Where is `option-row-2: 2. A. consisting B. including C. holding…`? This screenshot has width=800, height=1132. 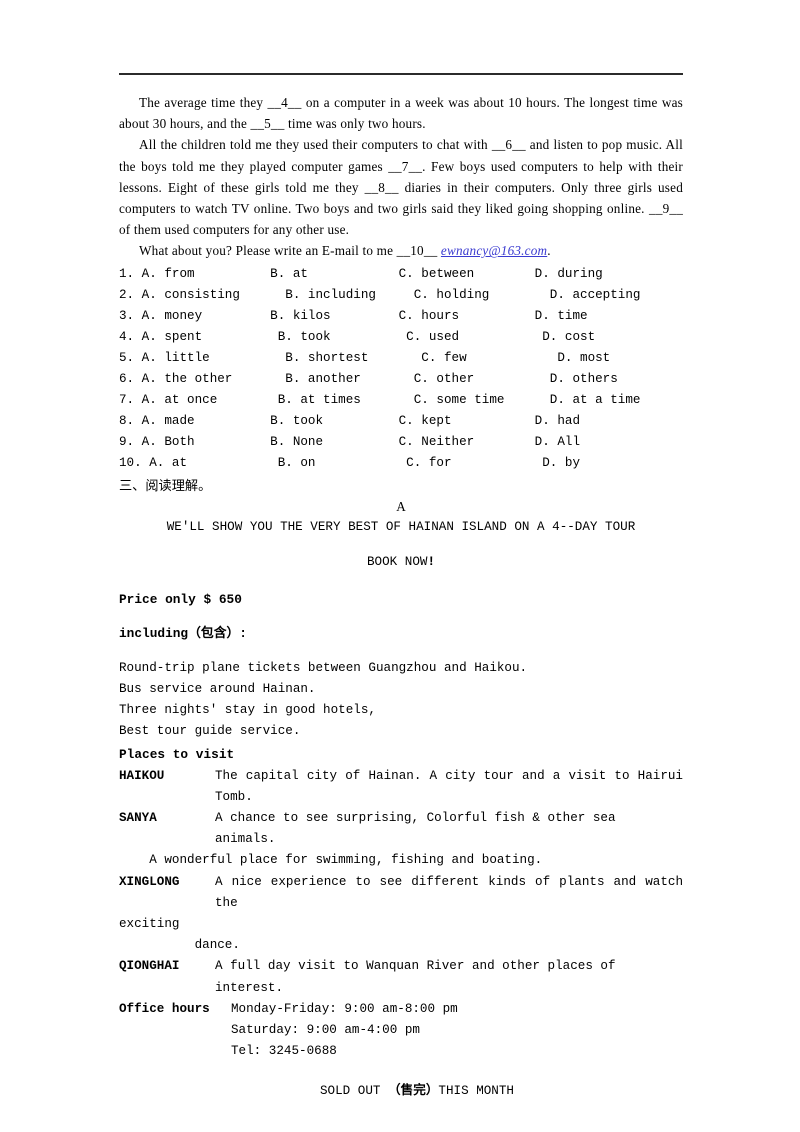 option-row-2: 2. A. consisting B. including C. holding… is located at coordinates (401, 295).